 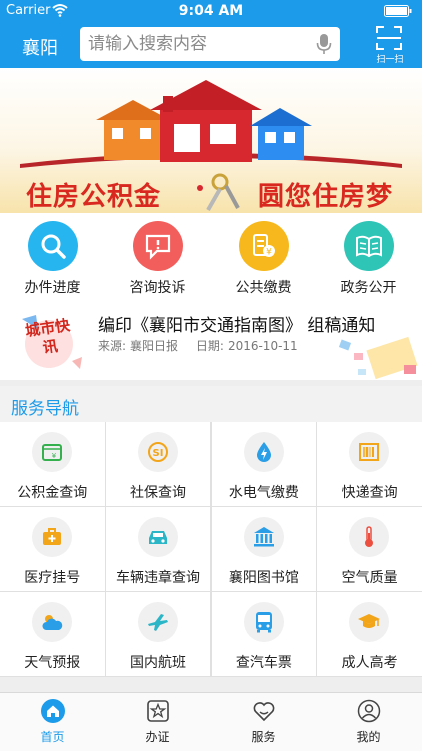 I want to click on quick-links: 办件进度 咨询投诉 ¥ 公共缴费 政务公开, so click(x=211, y=259).